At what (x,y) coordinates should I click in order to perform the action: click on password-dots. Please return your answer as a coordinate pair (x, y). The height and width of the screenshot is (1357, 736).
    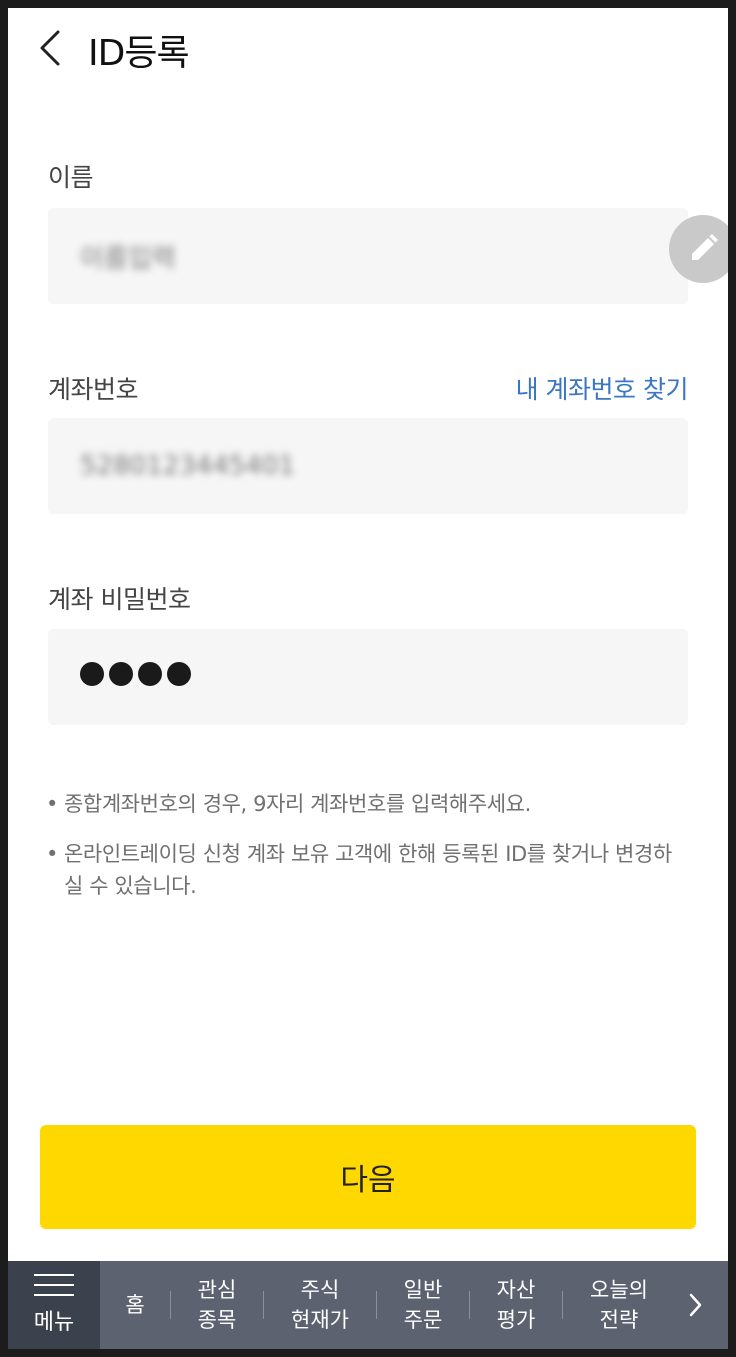
    Looking at the image, I should click on (135, 674).